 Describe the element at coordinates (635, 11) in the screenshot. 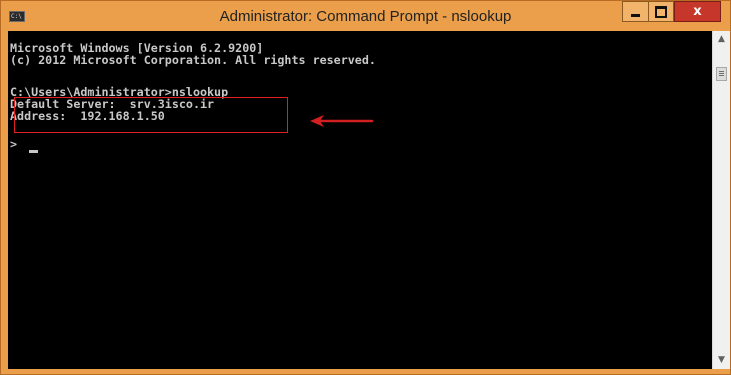

I see `minimize-button` at that location.